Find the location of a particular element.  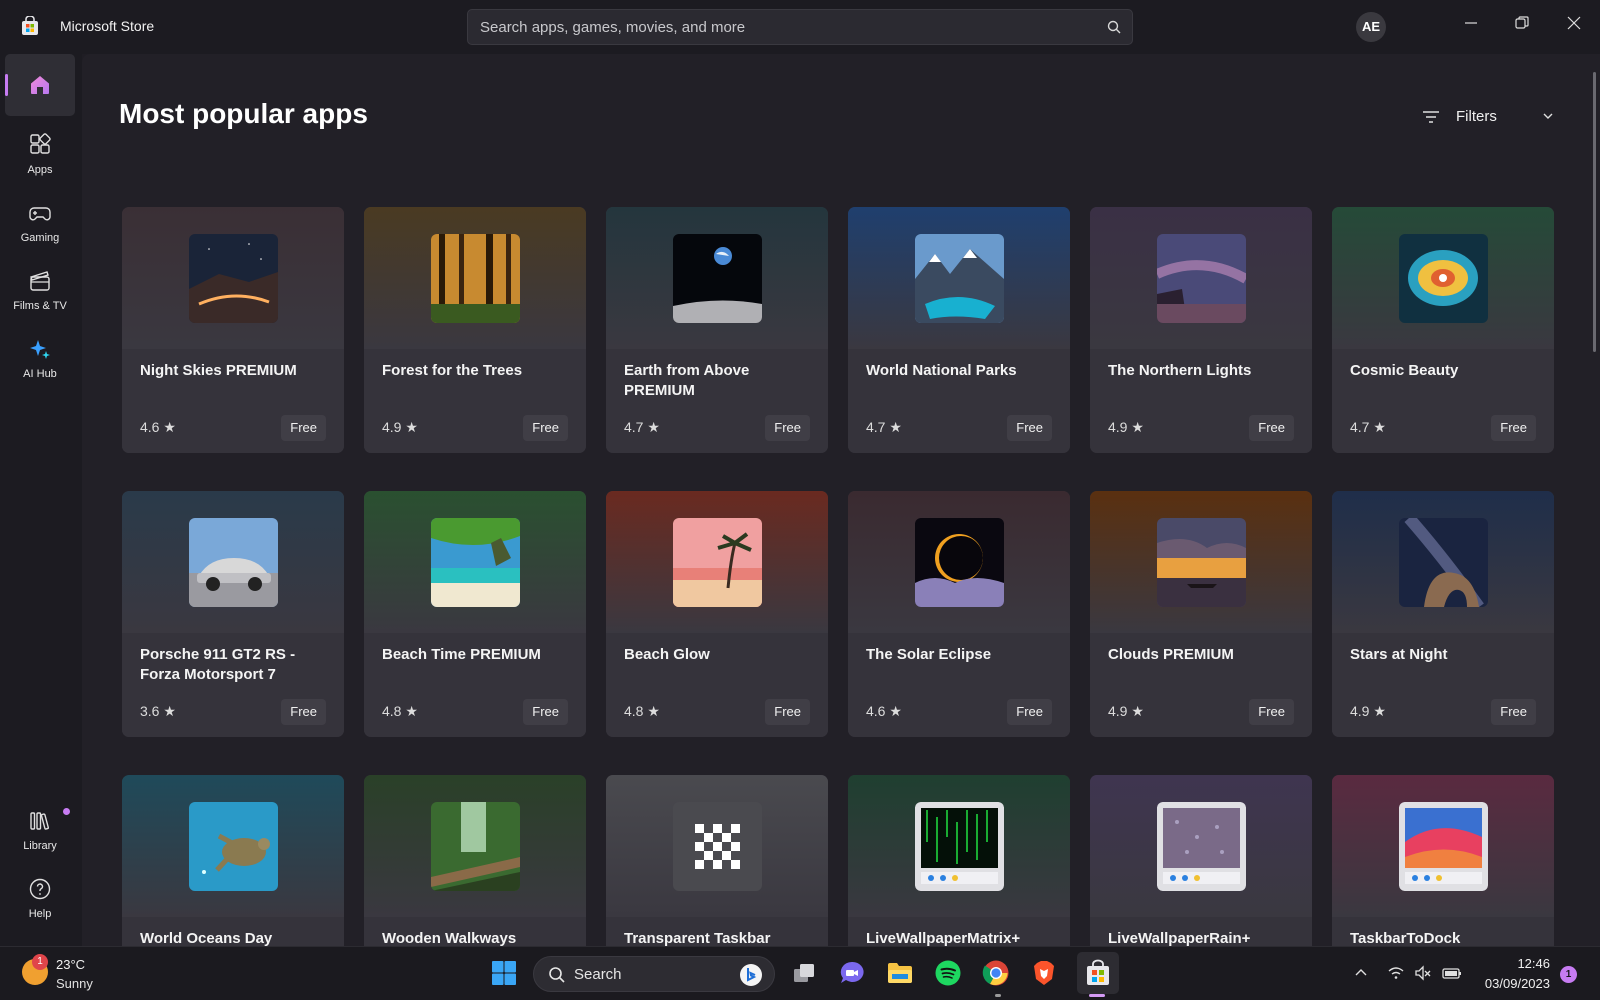

app-rating: 4.9 ★ is located at coordinates (1126, 427).